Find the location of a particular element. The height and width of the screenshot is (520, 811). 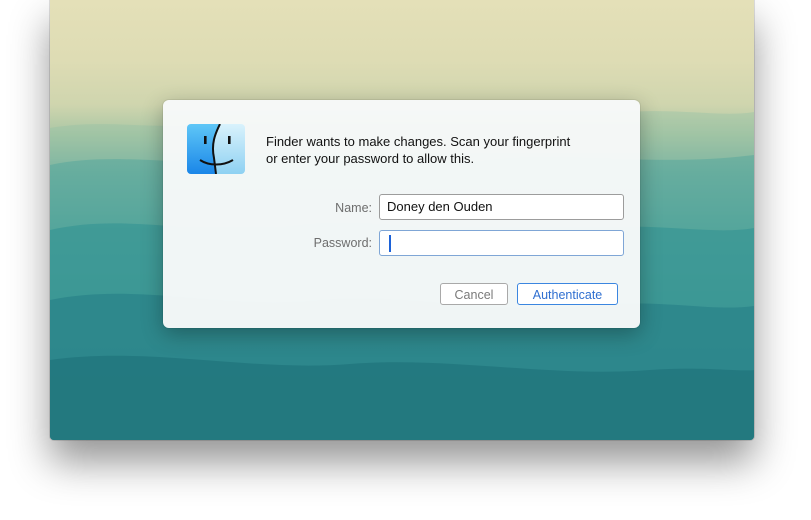

finder-icon is located at coordinates (216, 149).